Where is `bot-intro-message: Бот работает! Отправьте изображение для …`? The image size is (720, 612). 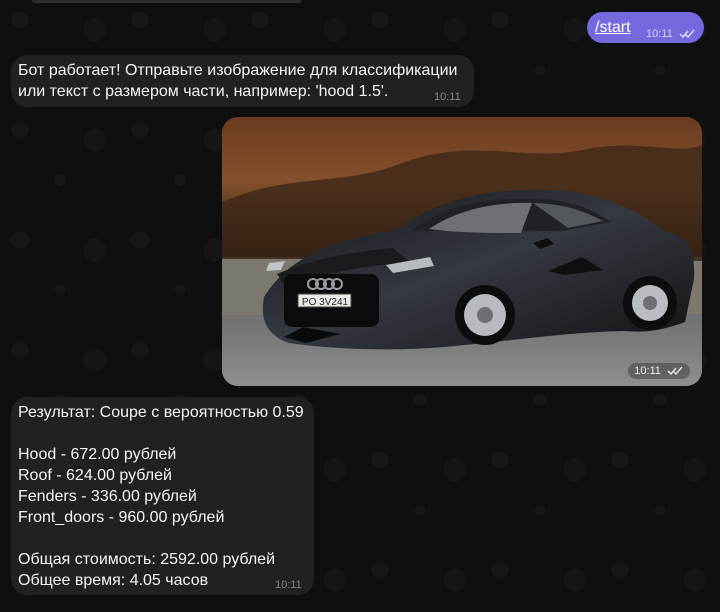
bot-intro-message: Бот работает! Отправьте изображение для … is located at coordinates (242, 81).